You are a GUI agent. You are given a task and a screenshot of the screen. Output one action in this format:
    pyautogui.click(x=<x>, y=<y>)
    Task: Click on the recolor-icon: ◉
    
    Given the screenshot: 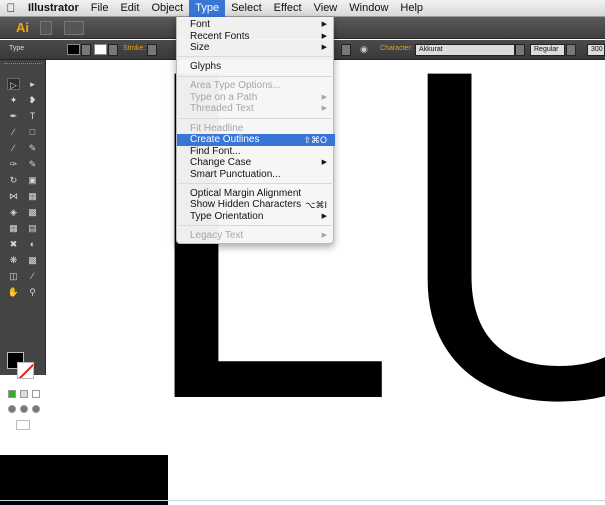 What is the action you would take?
    pyautogui.click(x=364, y=49)
    